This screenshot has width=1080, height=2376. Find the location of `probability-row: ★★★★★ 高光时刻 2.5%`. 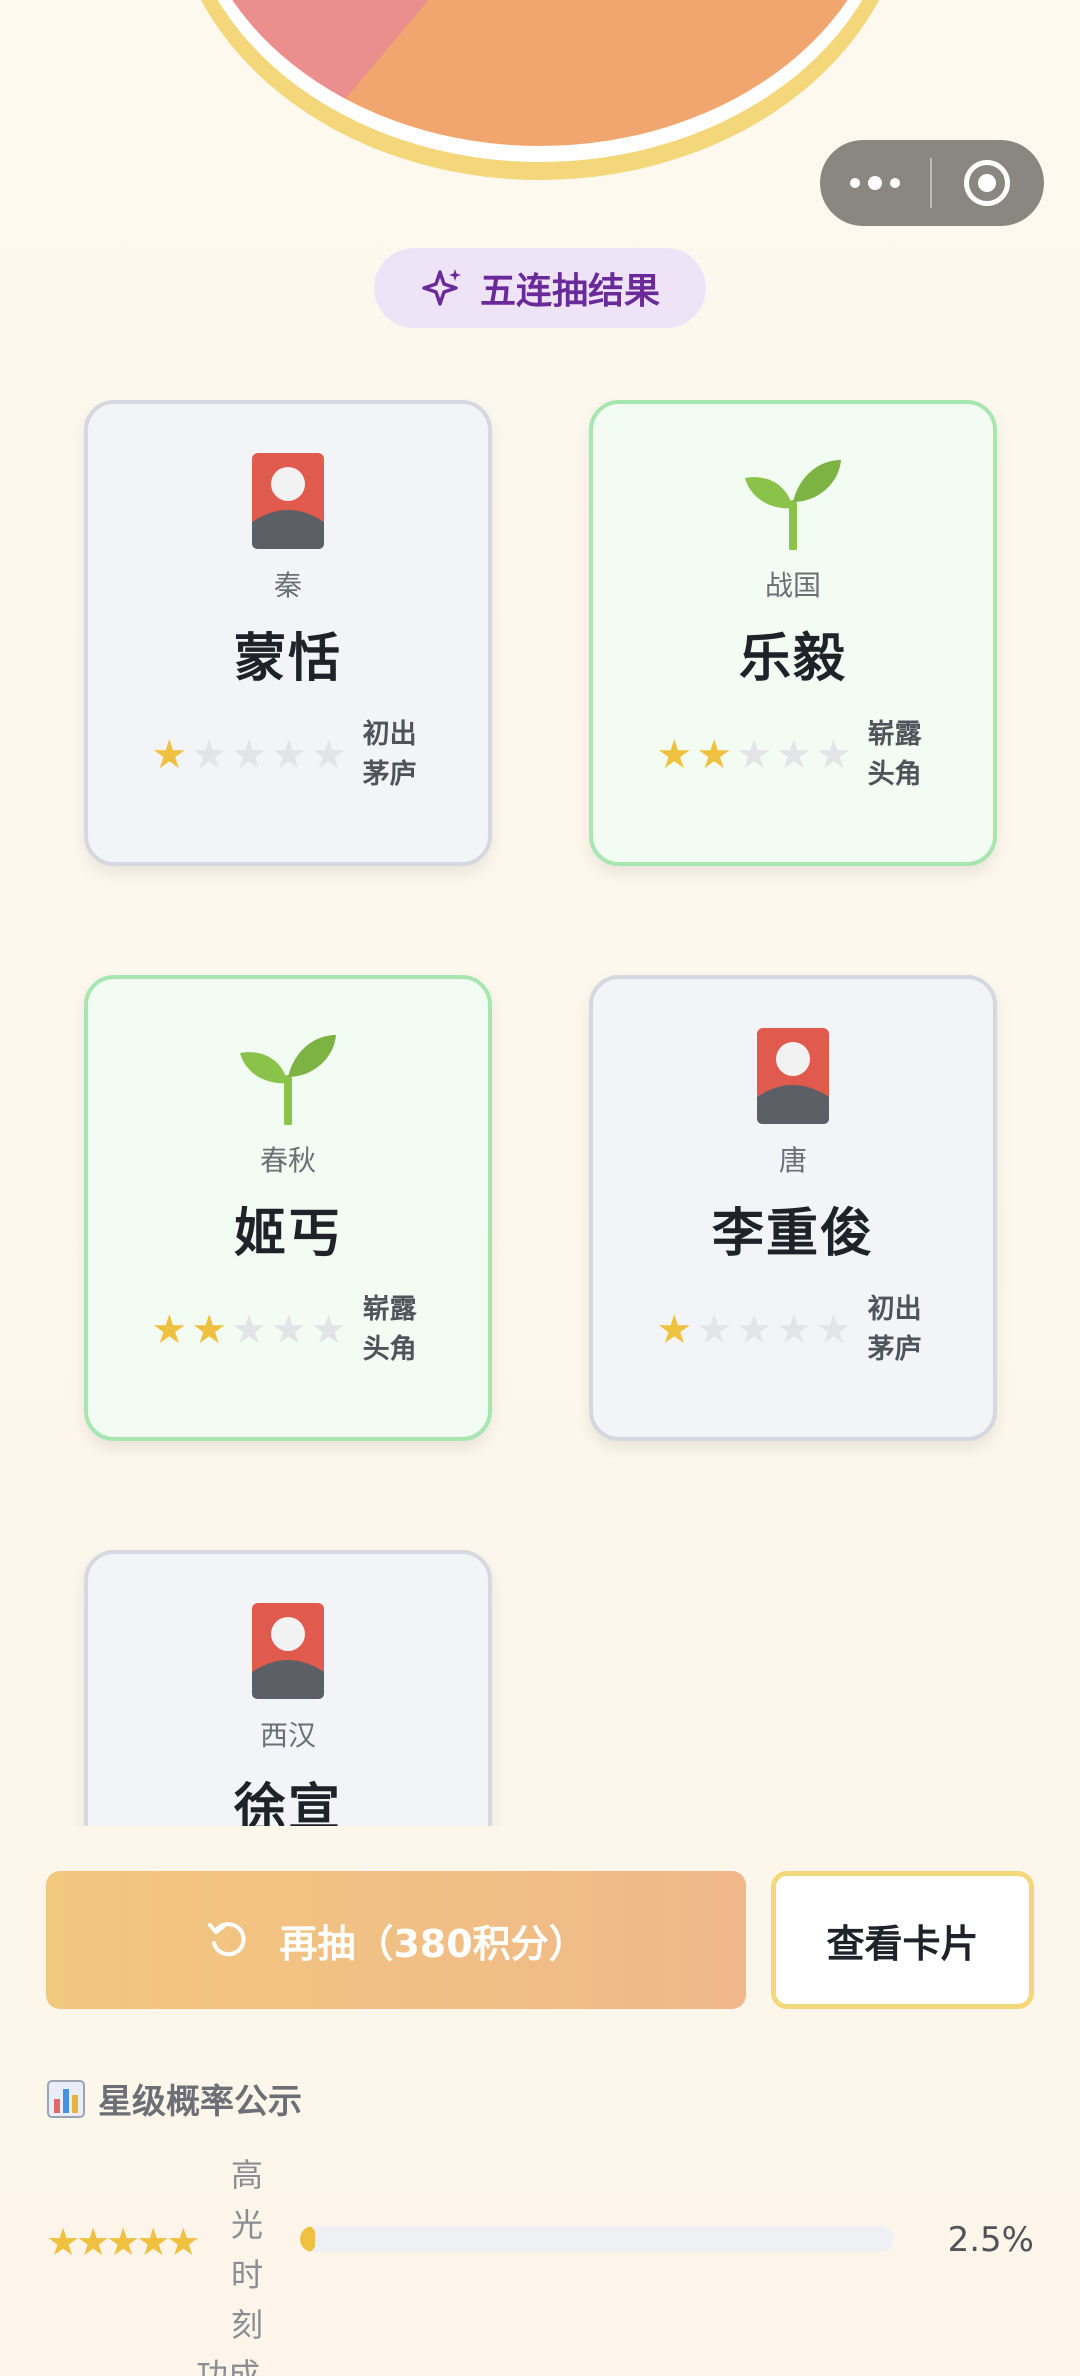

probability-row: ★★★★★ 高光时刻 2.5% is located at coordinates (540, 2247).